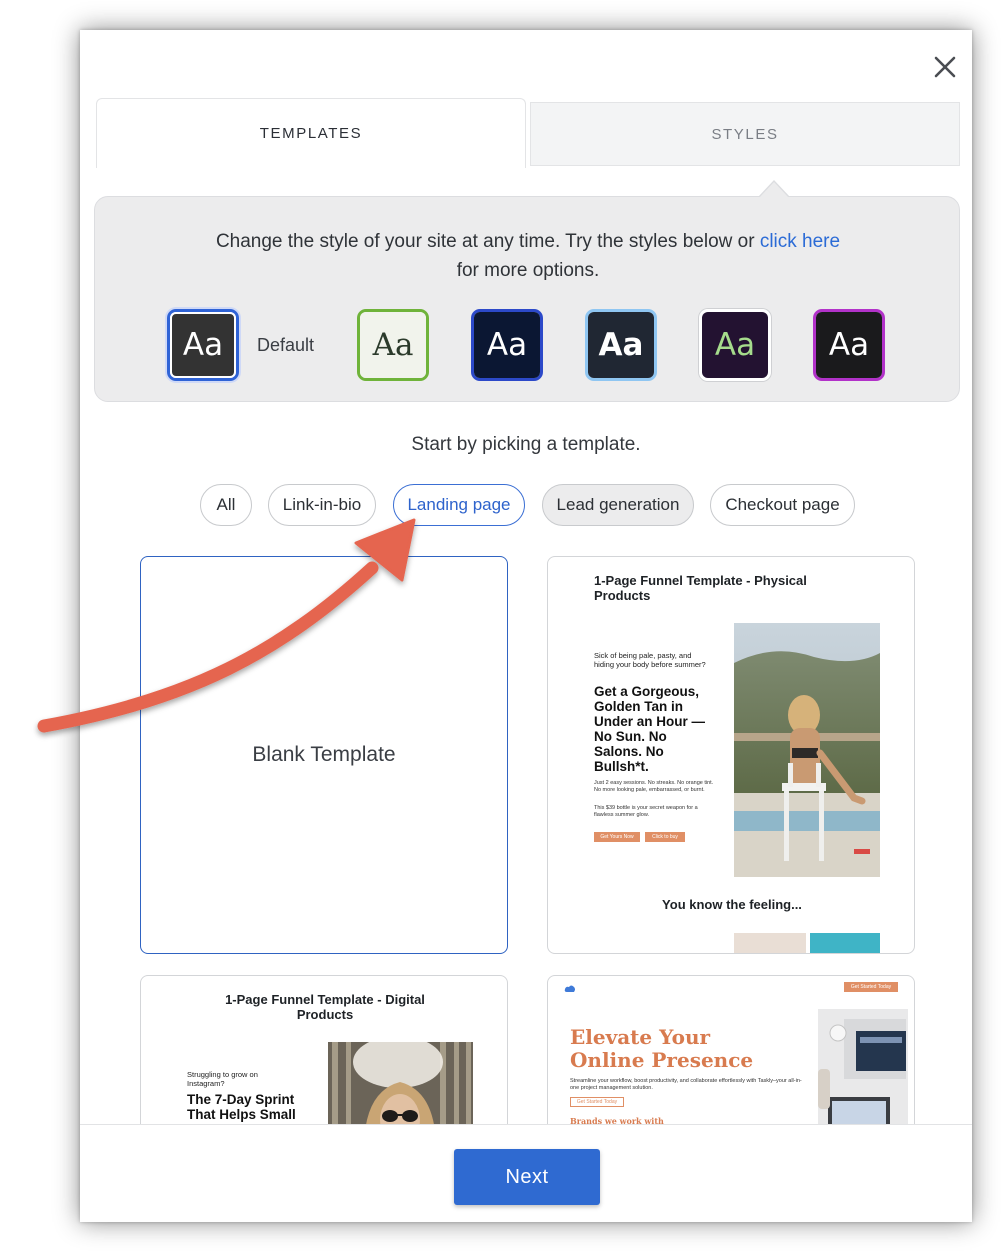  I want to click on filter-landing-page: Landing page, so click(459, 505).